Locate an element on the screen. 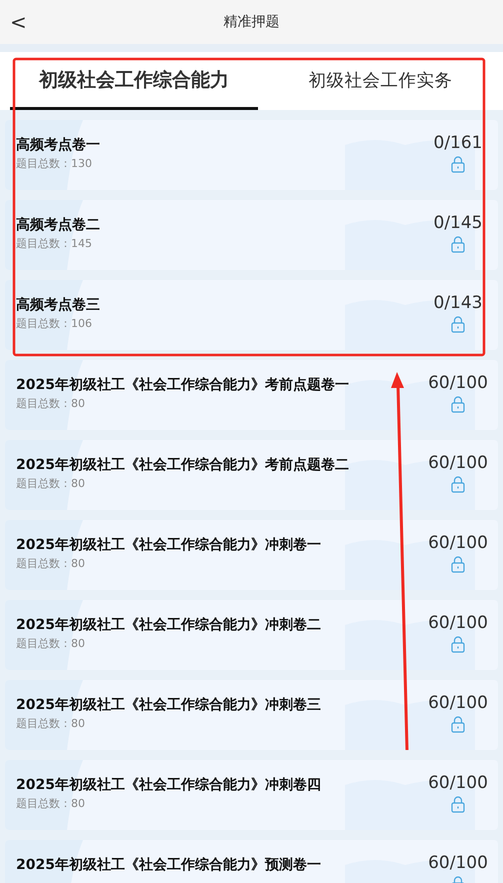 The image size is (503, 883). paper-title: 高频考点卷一 is located at coordinates (58, 145).